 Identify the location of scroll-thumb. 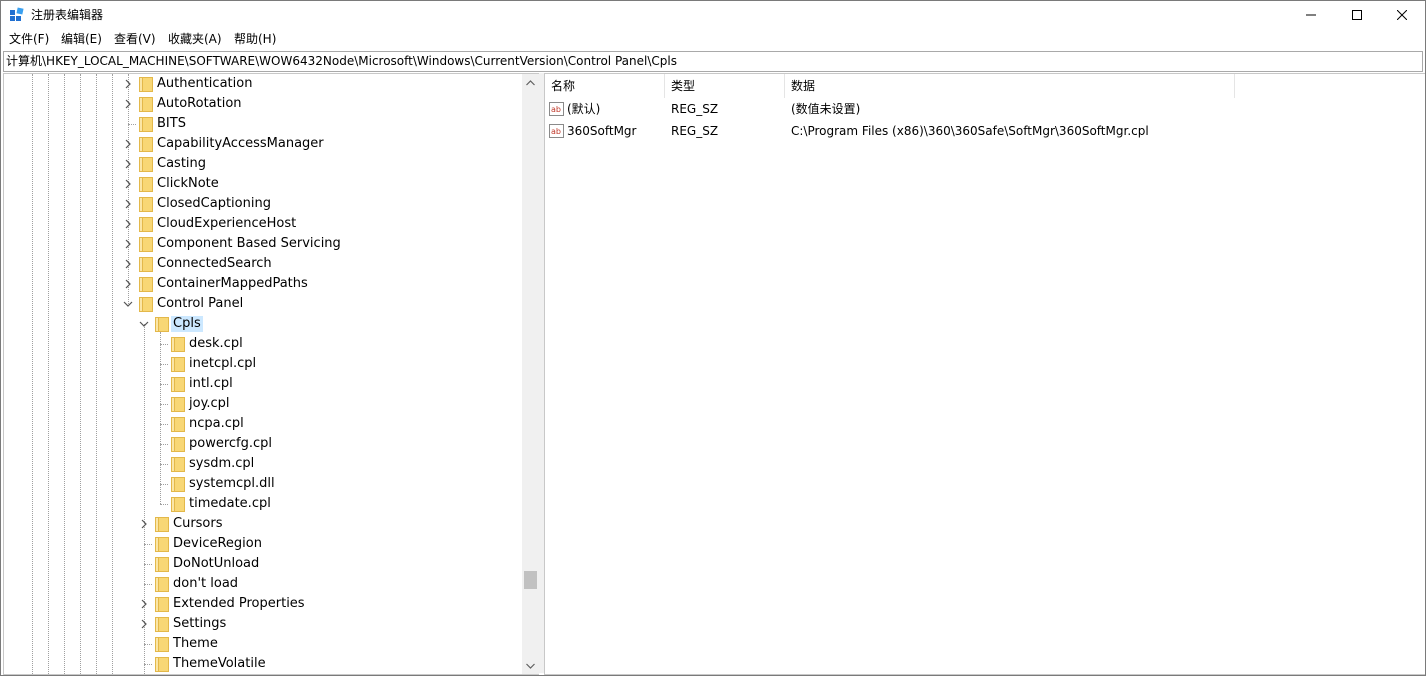
(530, 580).